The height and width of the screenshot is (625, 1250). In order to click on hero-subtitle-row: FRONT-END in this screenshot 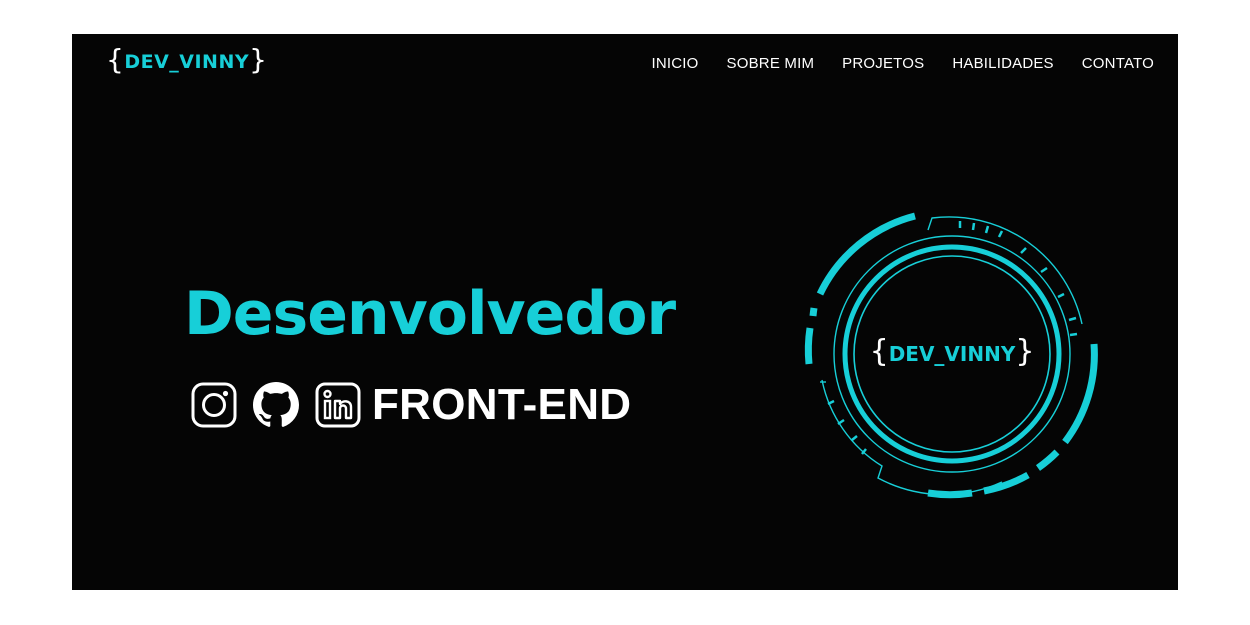, I will do `click(410, 405)`.